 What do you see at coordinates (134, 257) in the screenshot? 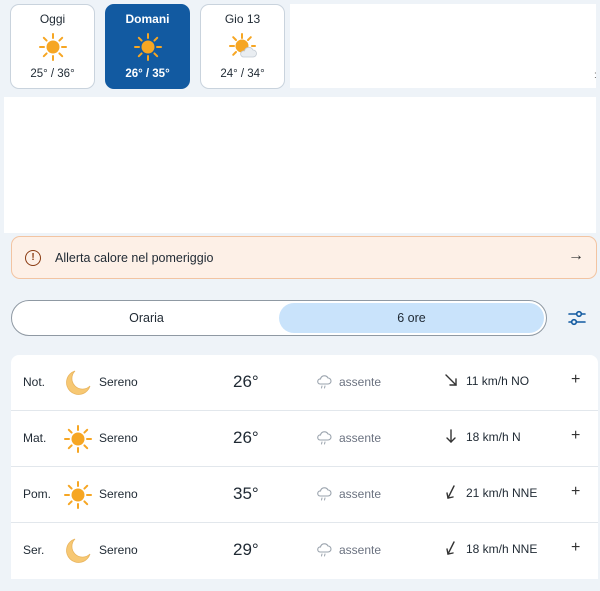
I see `alert-text: Allerta calore nel pomeriggio` at bounding box center [134, 257].